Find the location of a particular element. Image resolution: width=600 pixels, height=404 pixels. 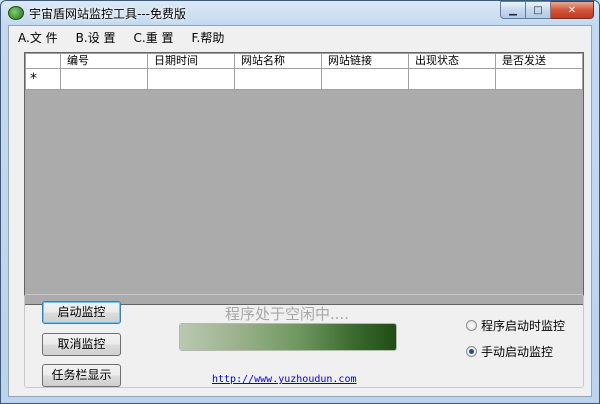

minimize-icon: ▁ is located at coordinates (513, 10).